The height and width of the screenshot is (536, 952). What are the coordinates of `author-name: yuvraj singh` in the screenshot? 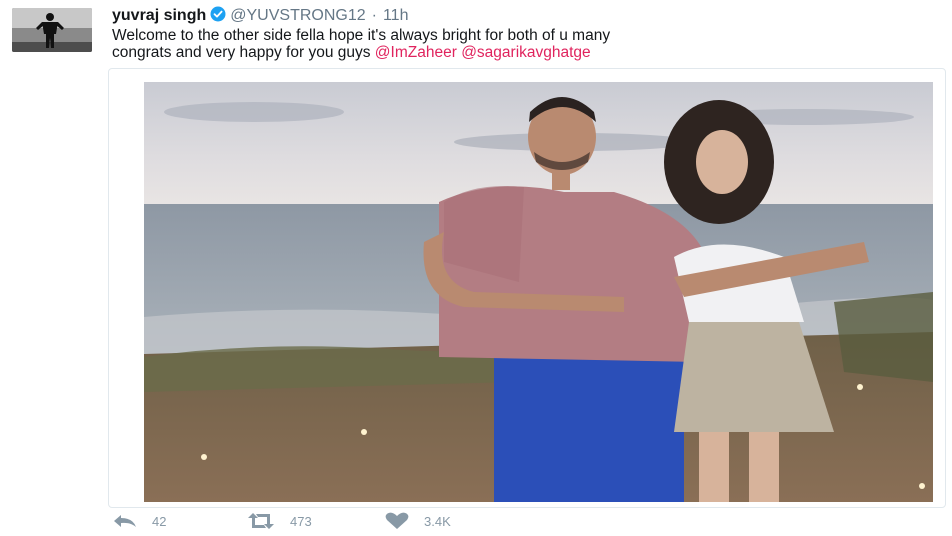 It's located at (159, 15).